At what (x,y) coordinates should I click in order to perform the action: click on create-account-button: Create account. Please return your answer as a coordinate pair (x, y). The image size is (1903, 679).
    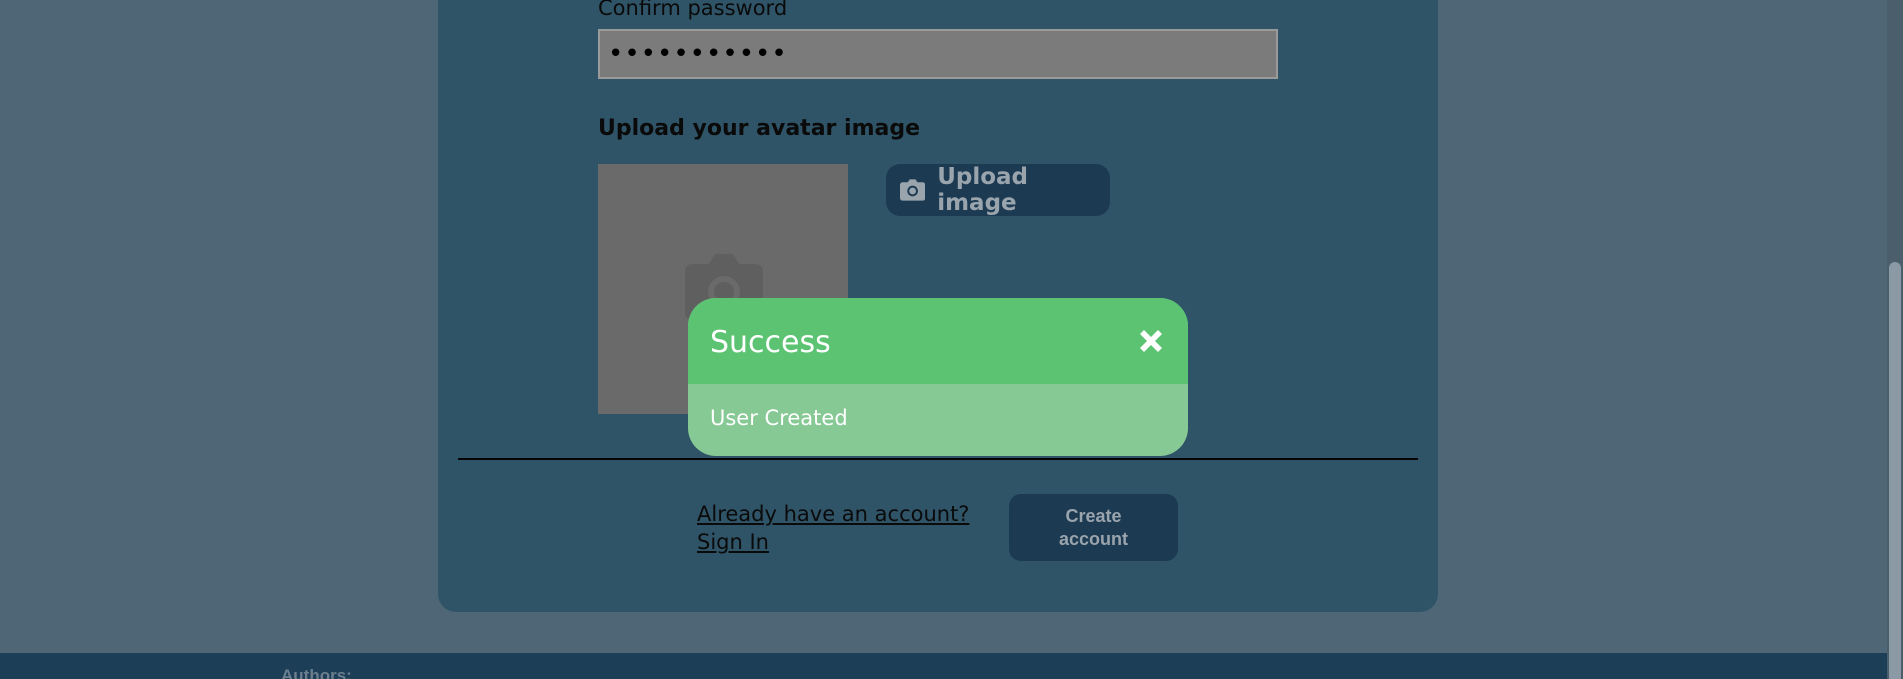
    Looking at the image, I should click on (1093, 527).